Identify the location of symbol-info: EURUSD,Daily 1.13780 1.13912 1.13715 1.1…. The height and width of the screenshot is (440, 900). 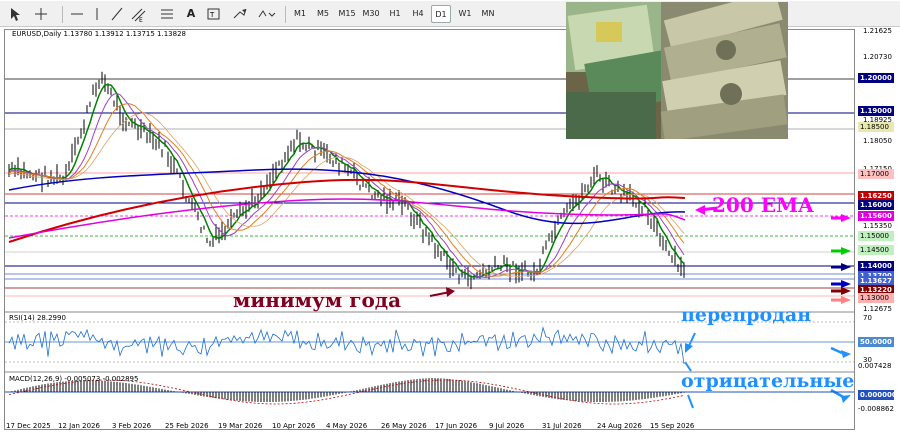
(99, 34).